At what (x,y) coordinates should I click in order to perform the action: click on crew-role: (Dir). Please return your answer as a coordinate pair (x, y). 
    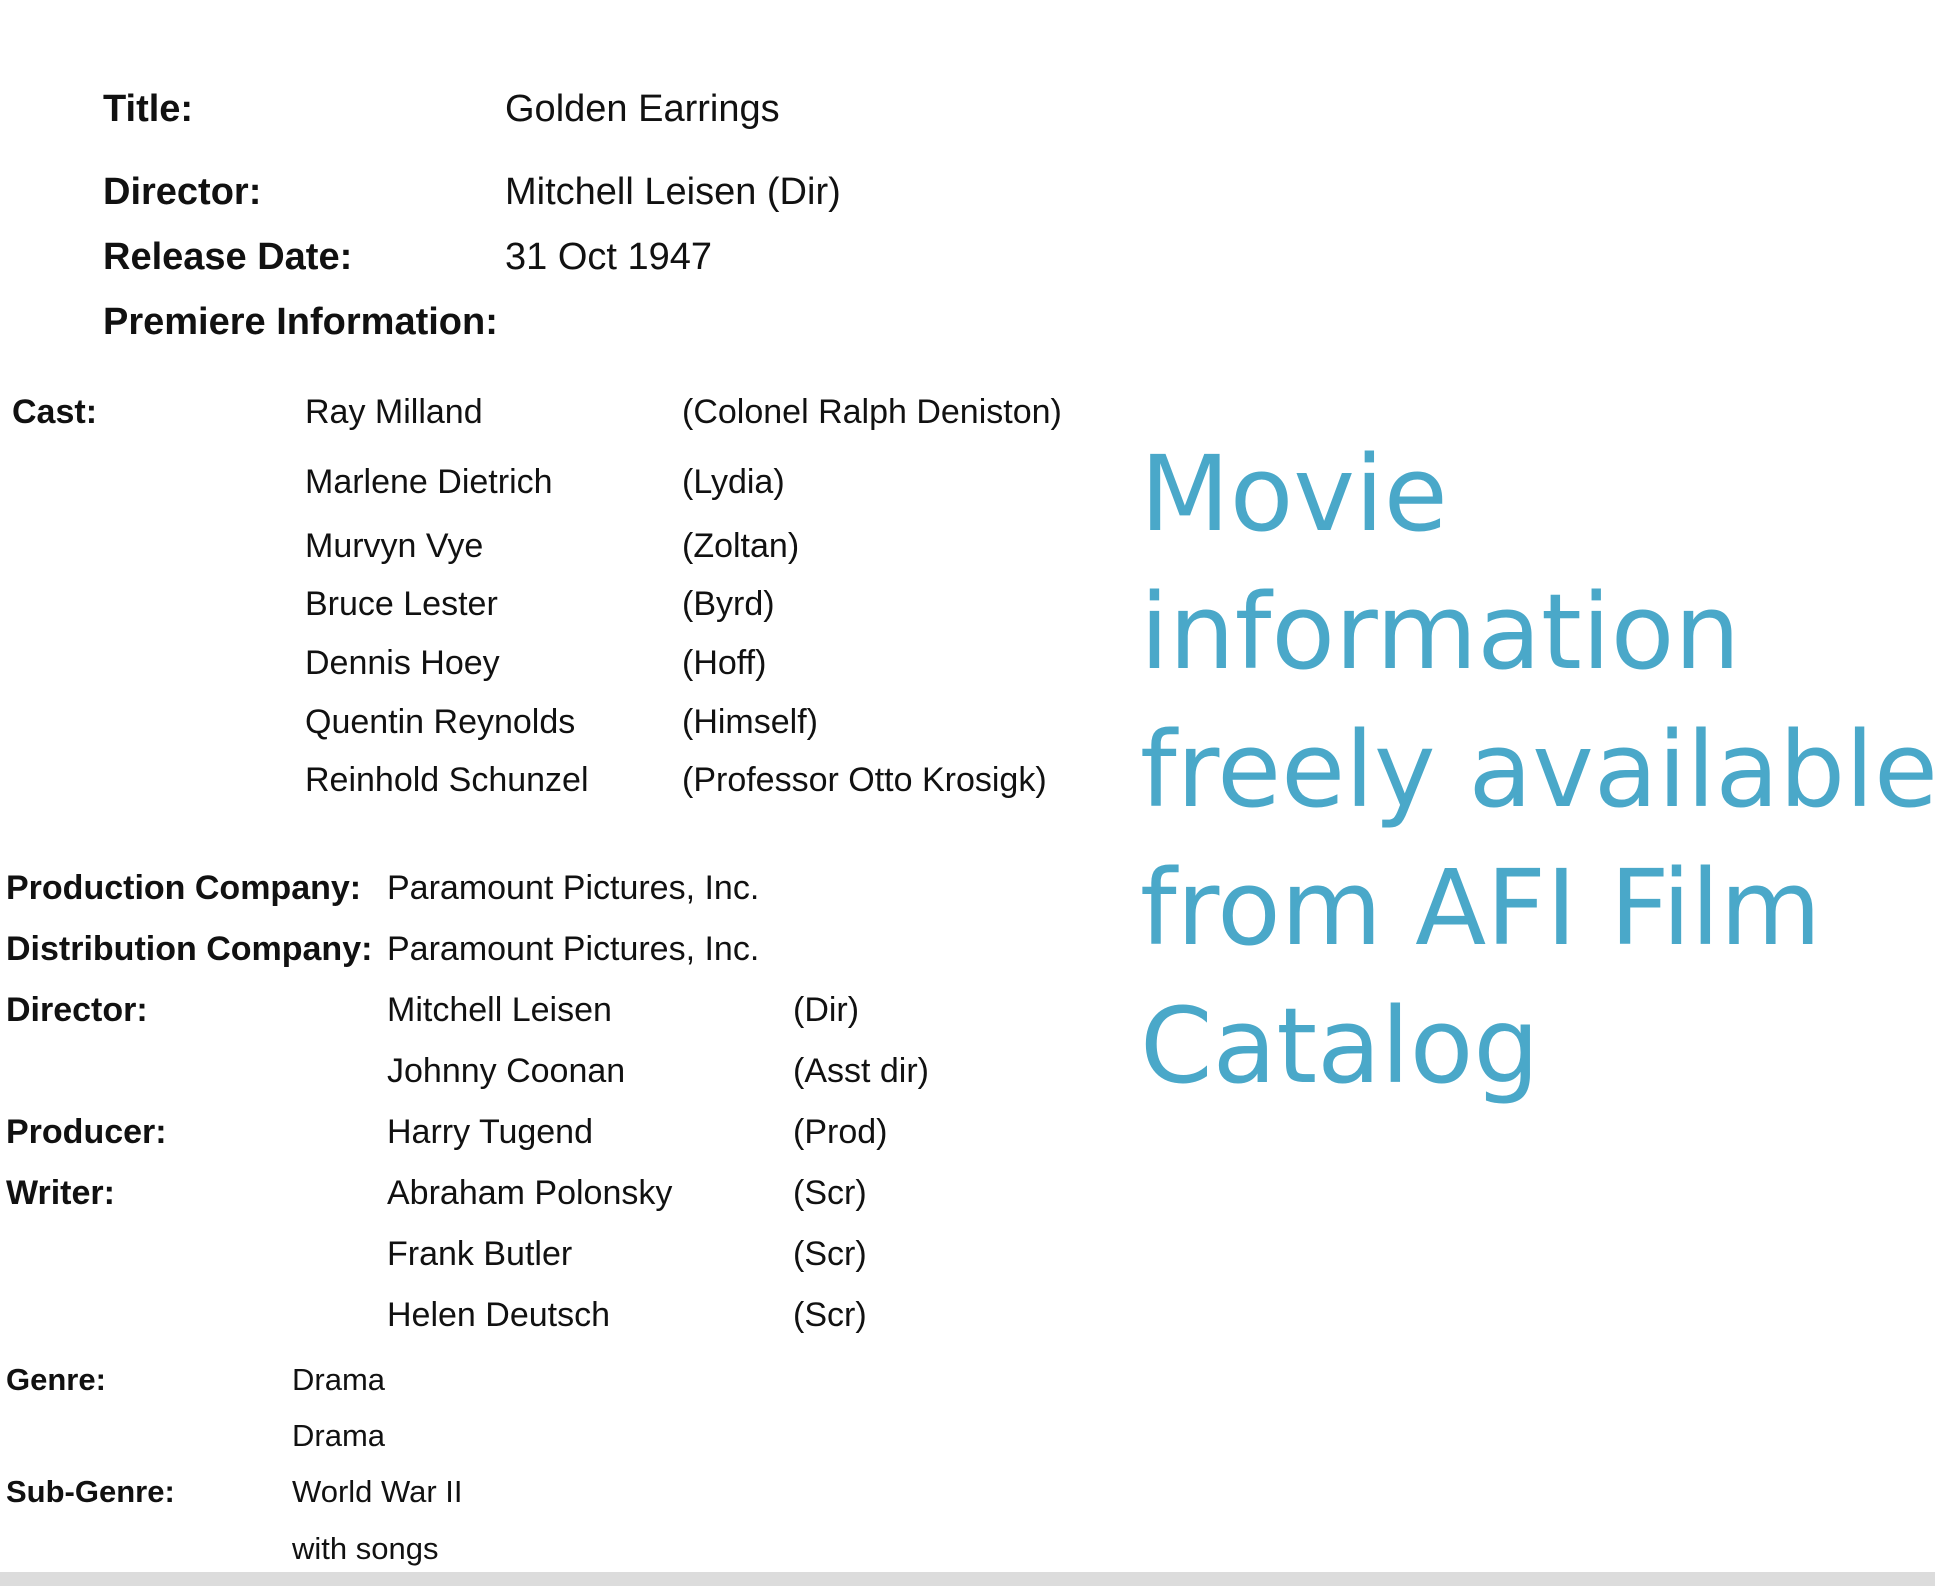
    Looking at the image, I should click on (826, 1010).